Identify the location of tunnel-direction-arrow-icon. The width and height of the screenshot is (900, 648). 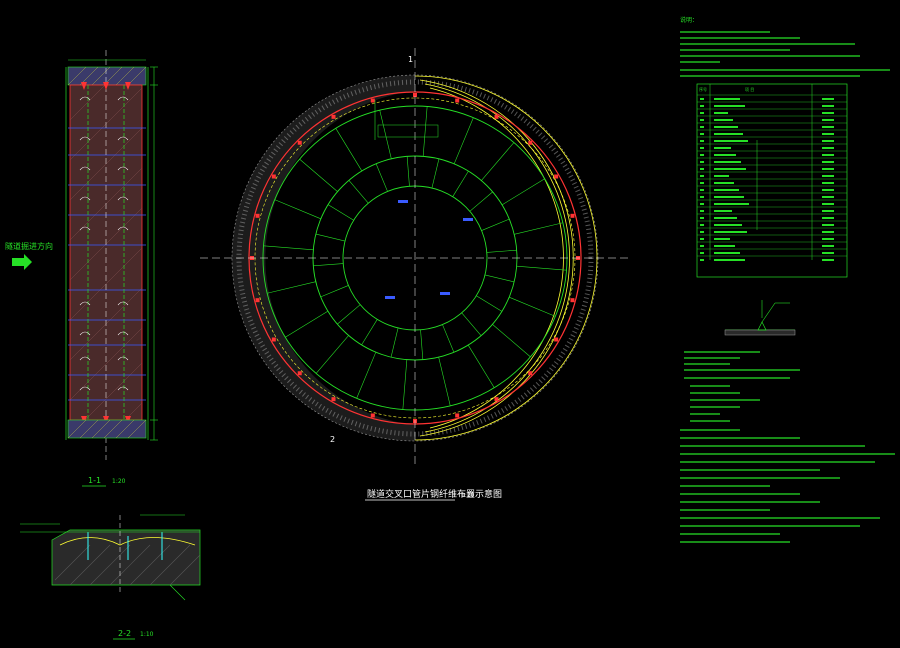
(22, 262).